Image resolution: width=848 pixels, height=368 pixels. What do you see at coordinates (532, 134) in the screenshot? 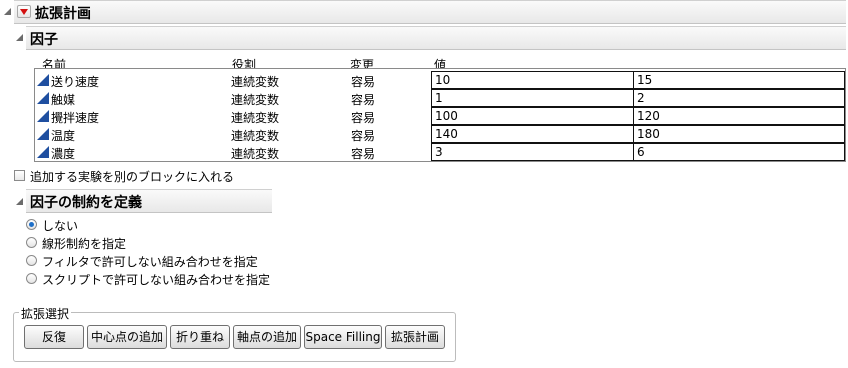
I see `factor-low-value: 140` at bounding box center [532, 134].